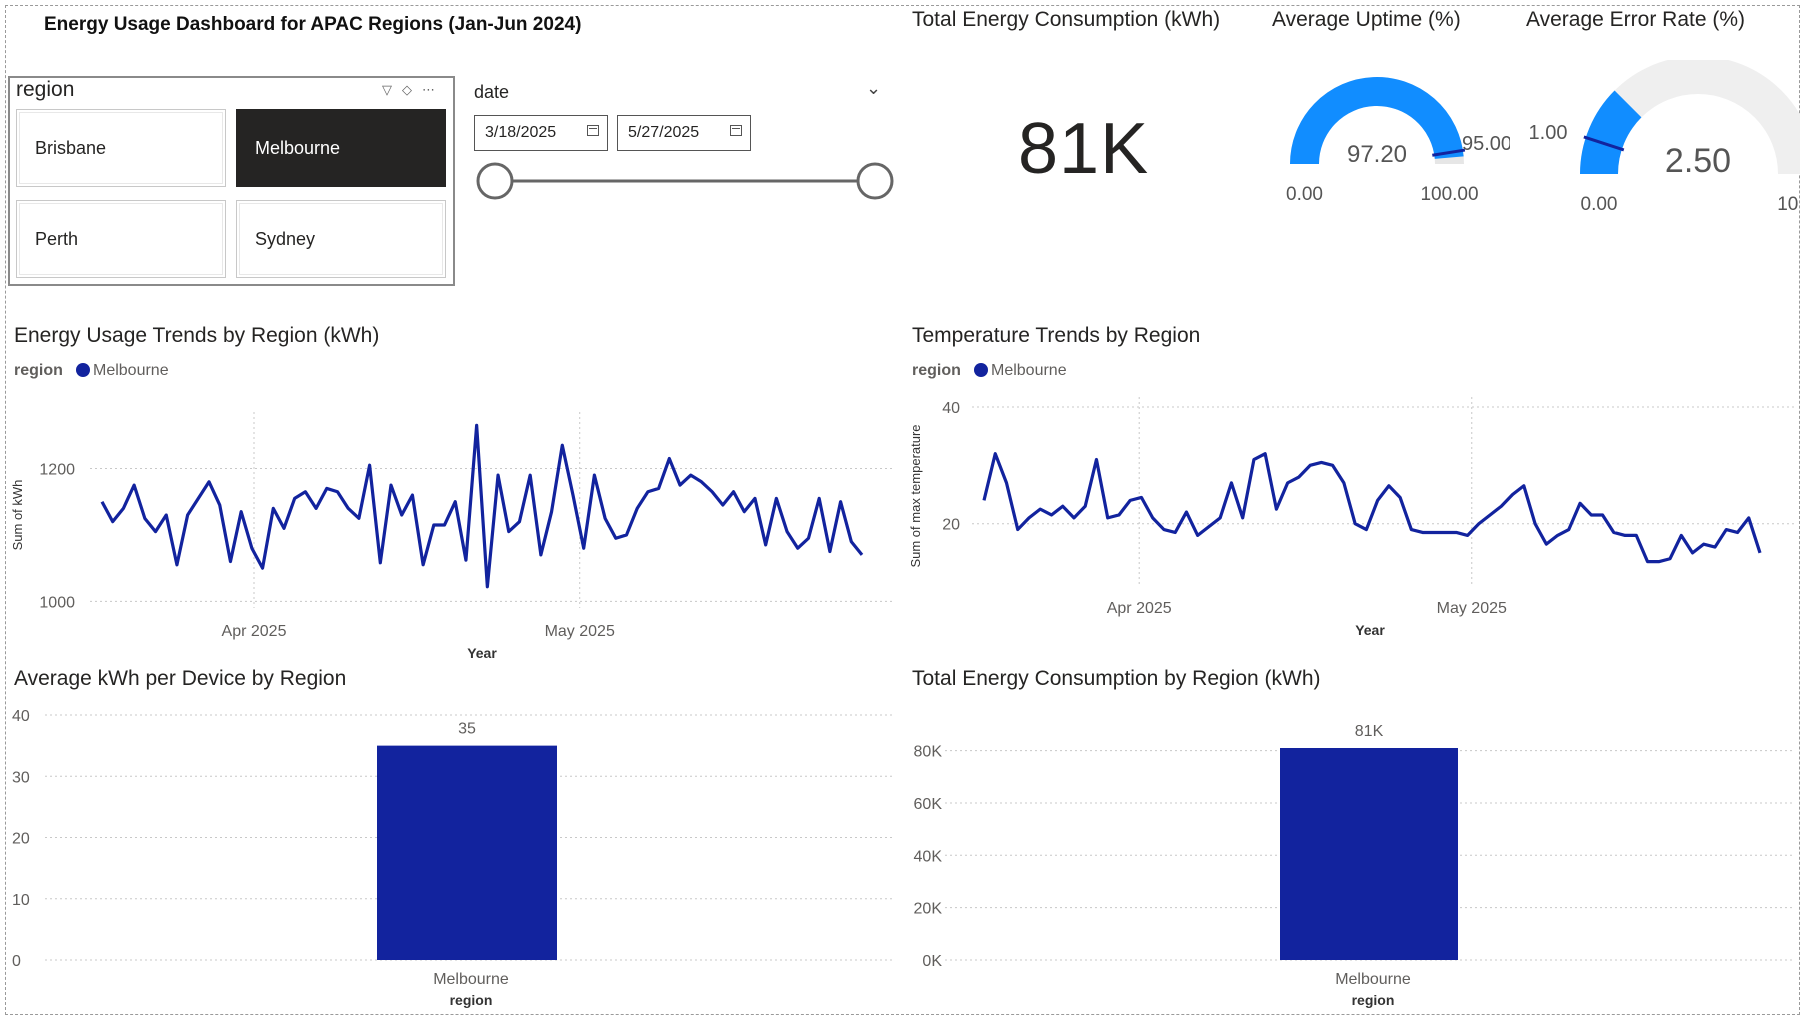 This screenshot has width=1807, height=1021. What do you see at coordinates (467, 729) in the screenshot?
I see `bar-data-label: 35` at bounding box center [467, 729].